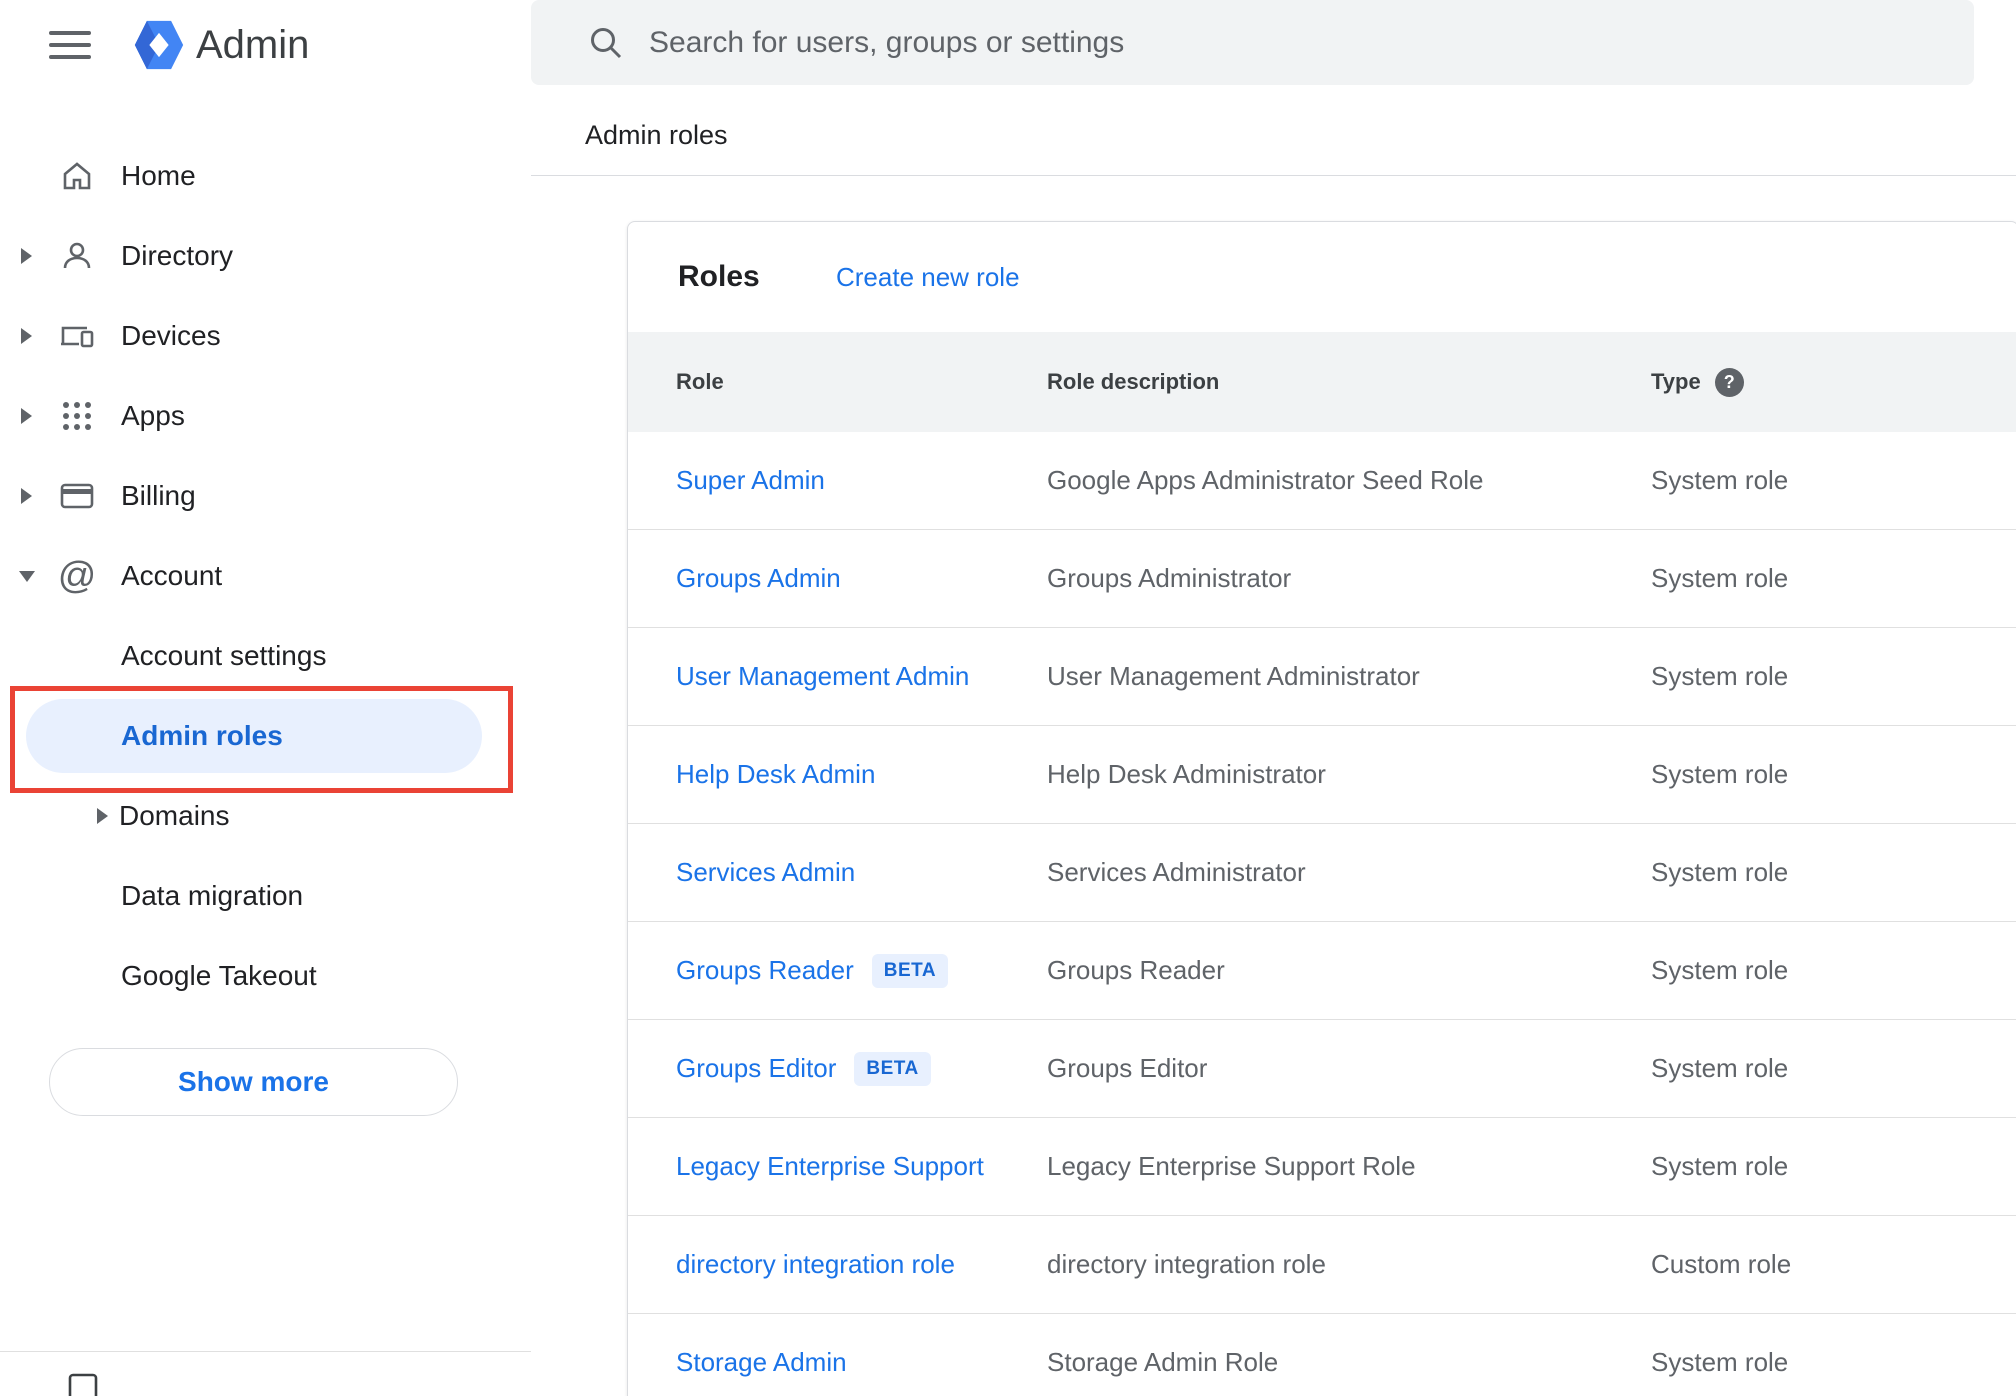 The width and height of the screenshot is (2016, 1396). I want to click on sidebar-item-label: Account, so click(172, 575).